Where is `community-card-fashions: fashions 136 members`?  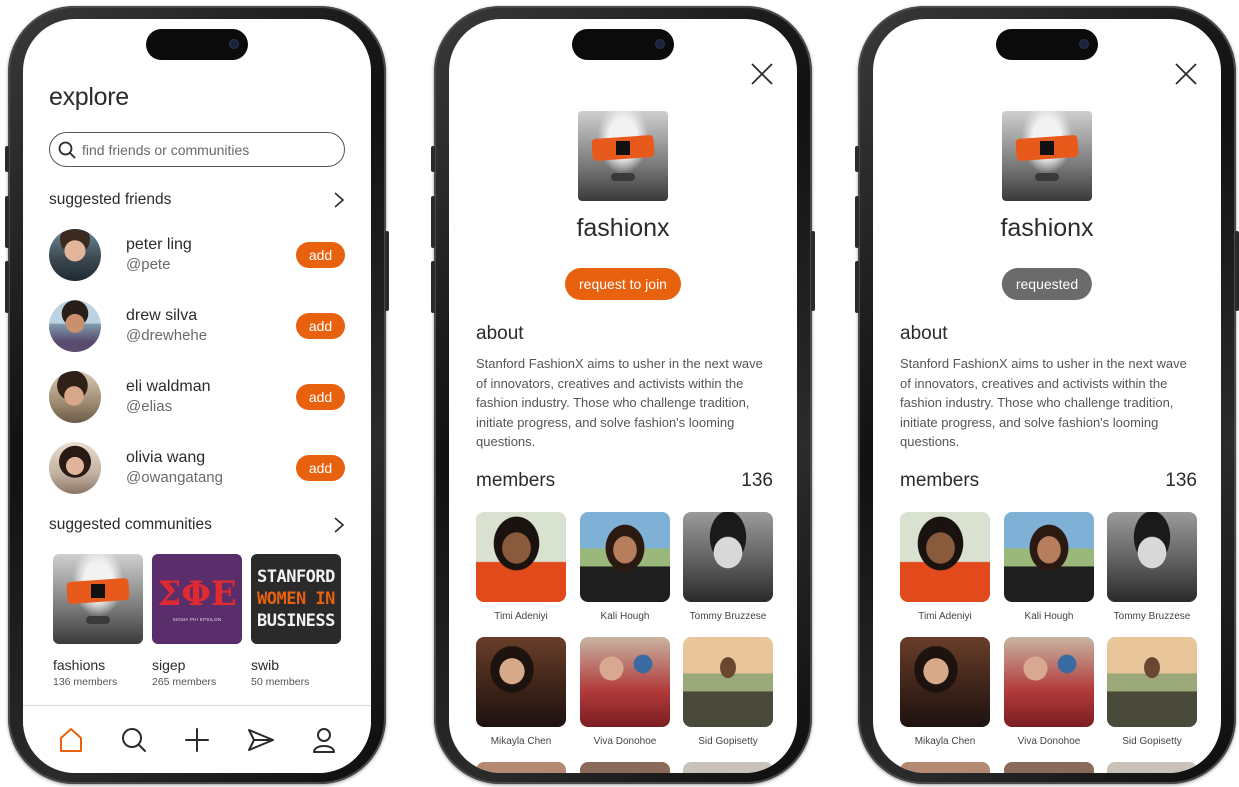 community-card-fashions: fashions 136 members is located at coordinates (98, 621).